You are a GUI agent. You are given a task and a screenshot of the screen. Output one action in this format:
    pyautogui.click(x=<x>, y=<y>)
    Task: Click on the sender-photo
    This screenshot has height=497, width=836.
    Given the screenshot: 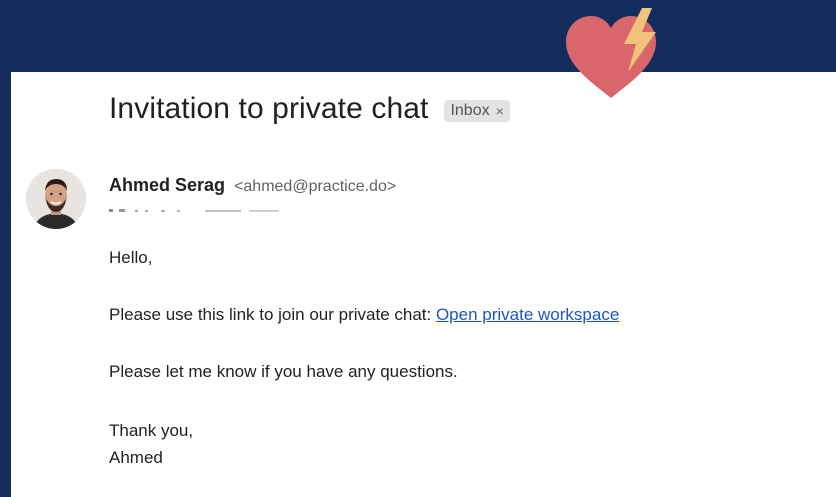 What is the action you would take?
    pyautogui.click(x=56, y=199)
    